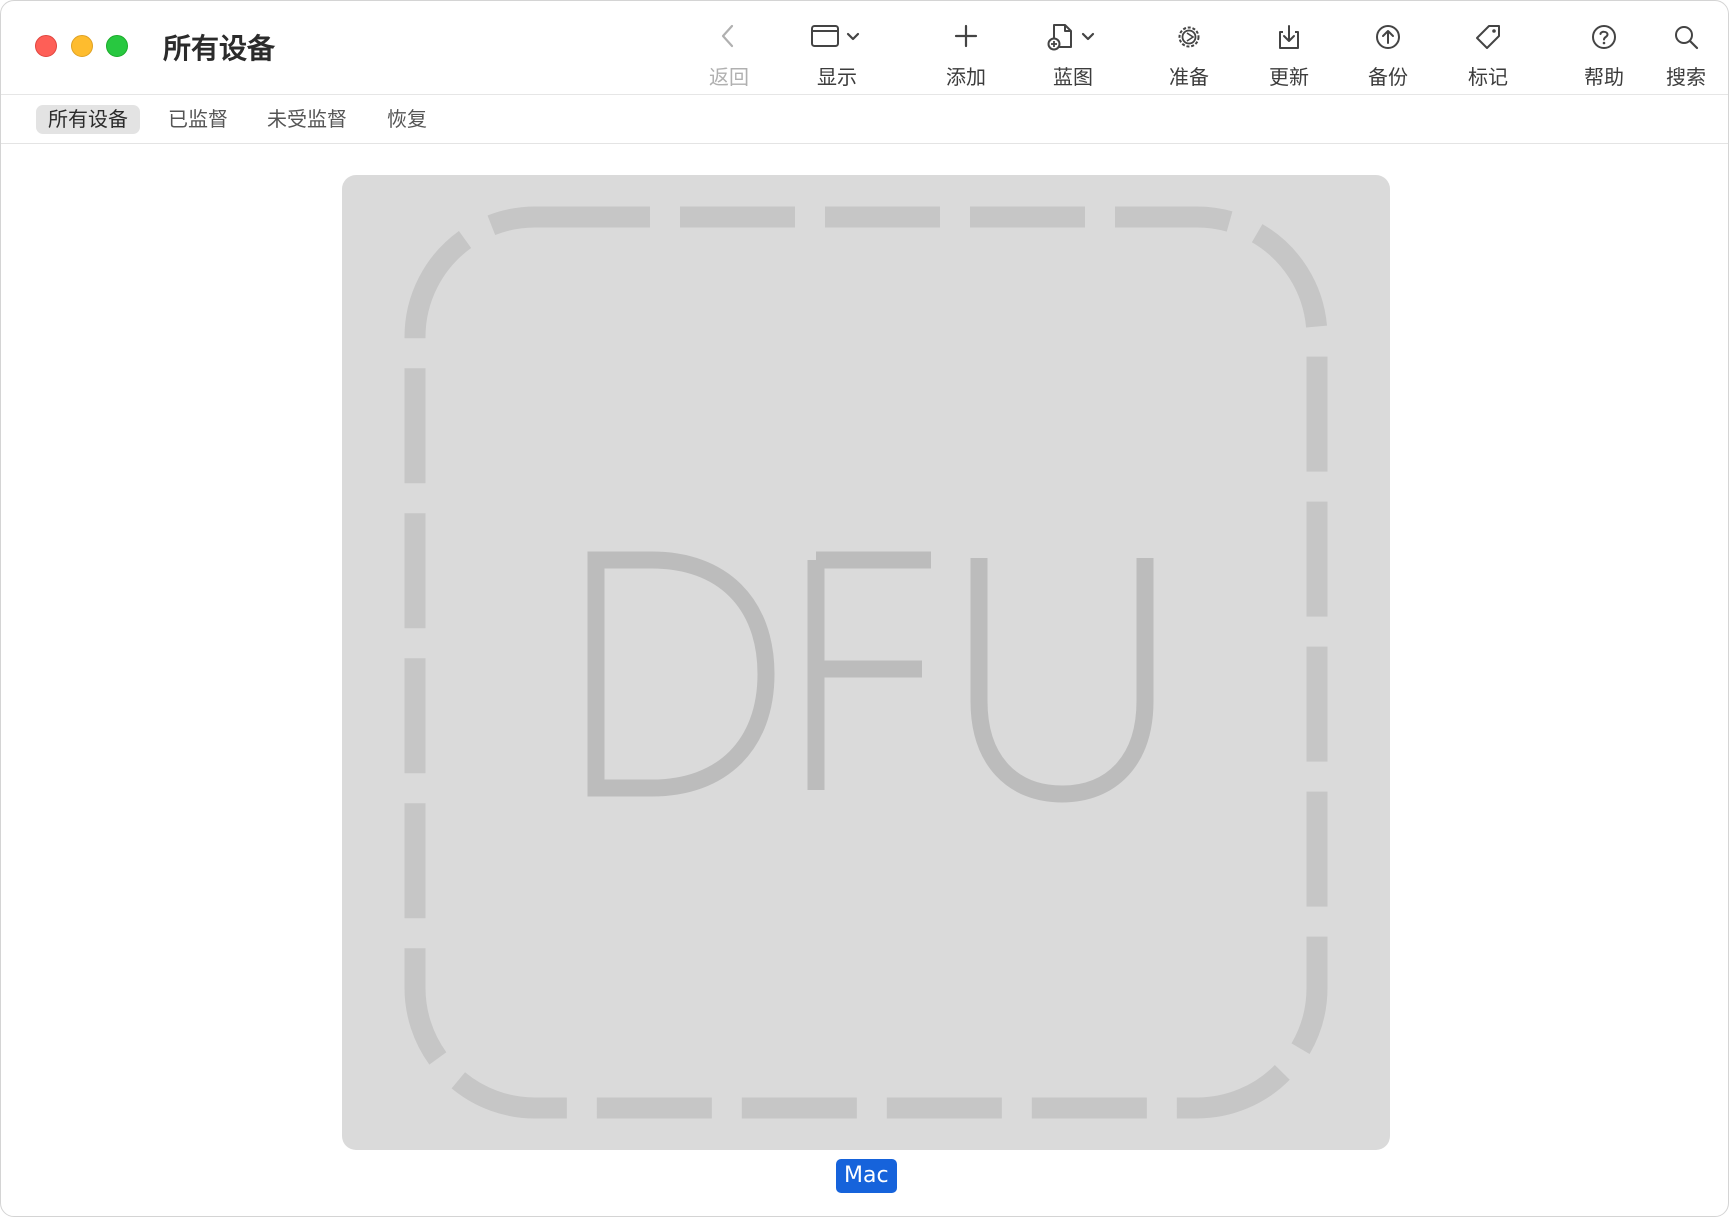  What do you see at coordinates (1684, 37) in the screenshot?
I see `search-icon` at bounding box center [1684, 37].